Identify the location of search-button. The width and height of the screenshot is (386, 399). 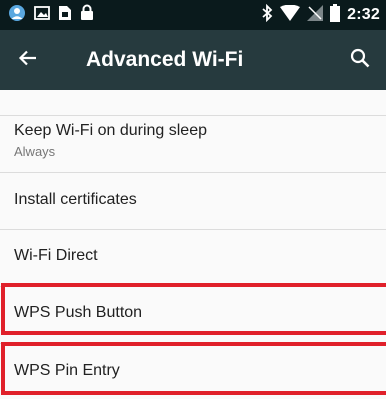
(360, 60).